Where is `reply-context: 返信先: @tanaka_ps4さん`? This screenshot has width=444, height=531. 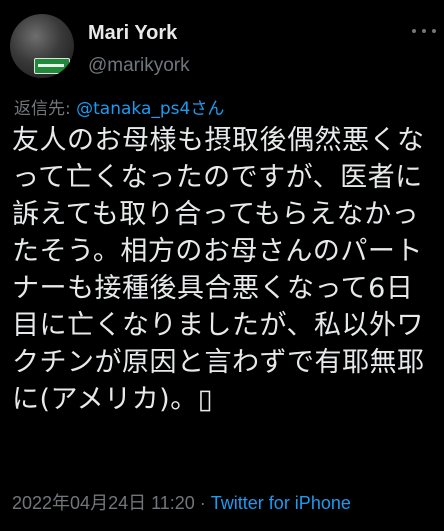
reply-context: 返信先: @tanaka_ps4さん is located at coordinates (119, 106).